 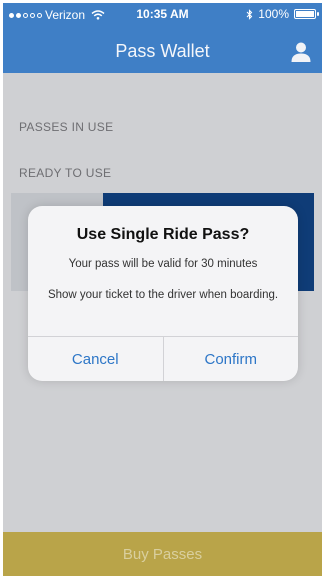 What do you see at coordinates (162, 51) in the screenshot?
I see `page-title: Pass Wallet` at bounding box center [162, 51].